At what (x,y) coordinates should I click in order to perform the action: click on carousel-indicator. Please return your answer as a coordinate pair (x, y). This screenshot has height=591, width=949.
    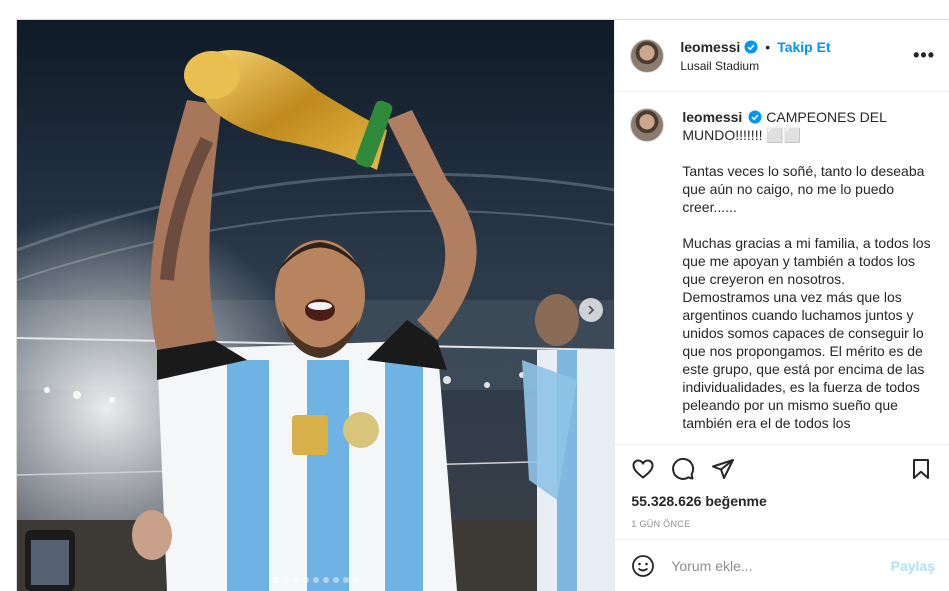
    Looking at the image, I should click on (315, 580).